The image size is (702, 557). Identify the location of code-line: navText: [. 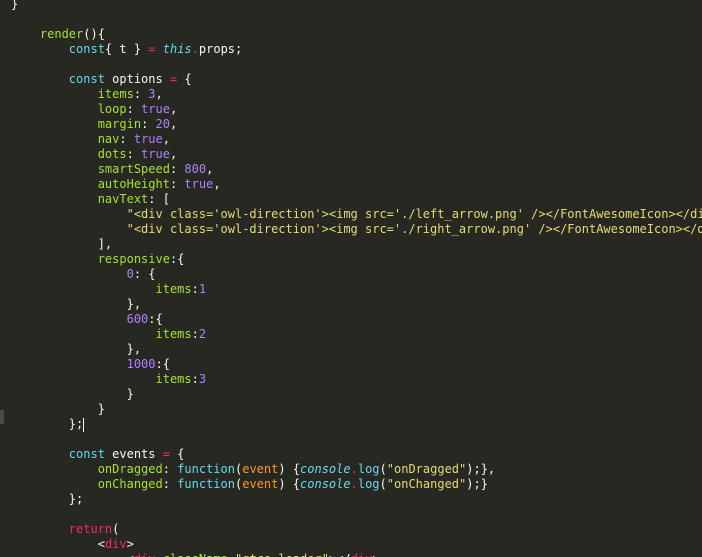
(351, 199).